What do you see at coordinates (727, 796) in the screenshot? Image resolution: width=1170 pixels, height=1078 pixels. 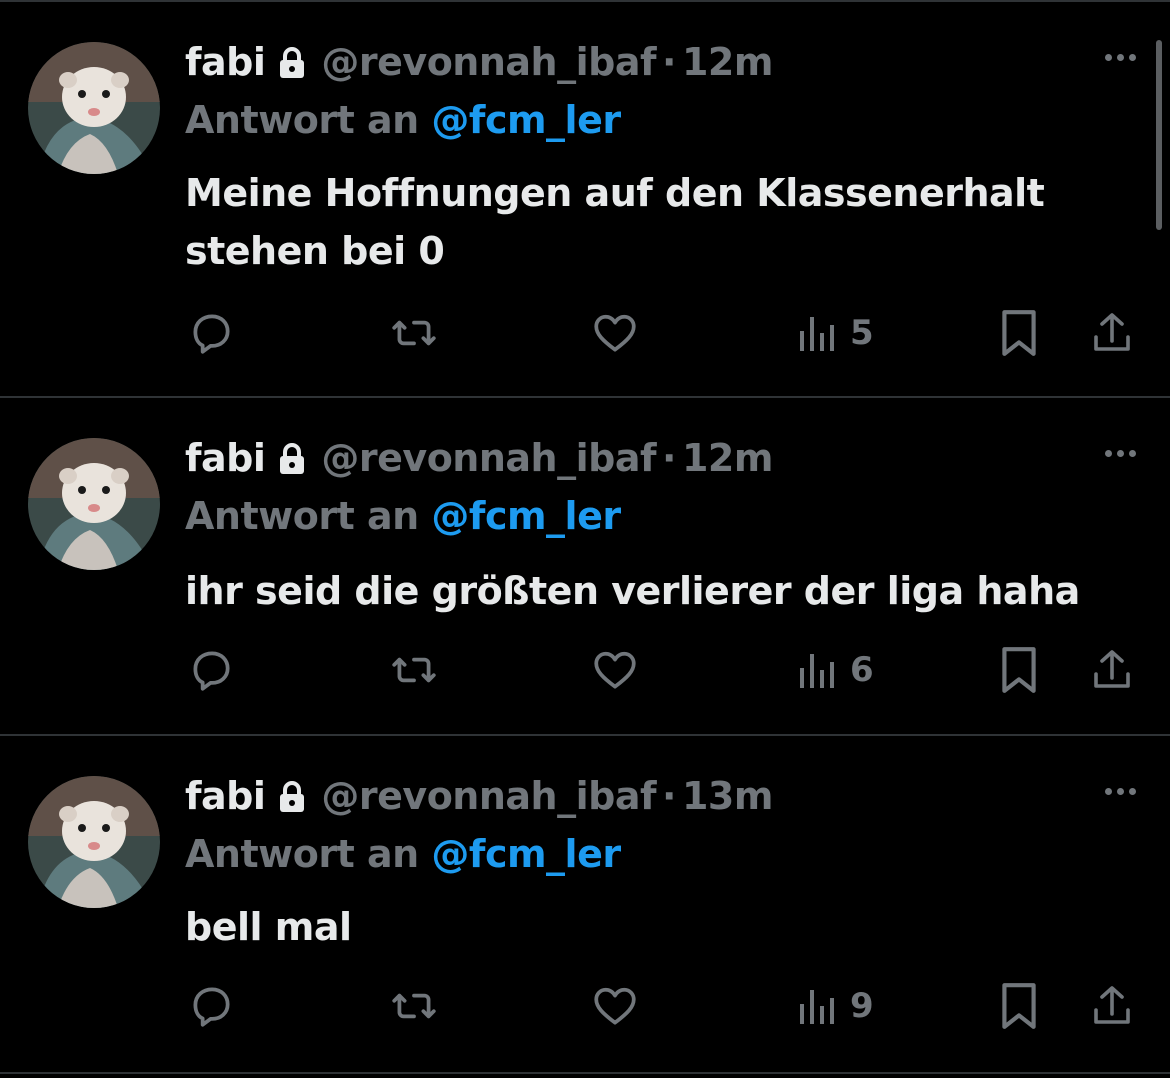 I see `timestamp: 13m` at bounding box center [727, 796].